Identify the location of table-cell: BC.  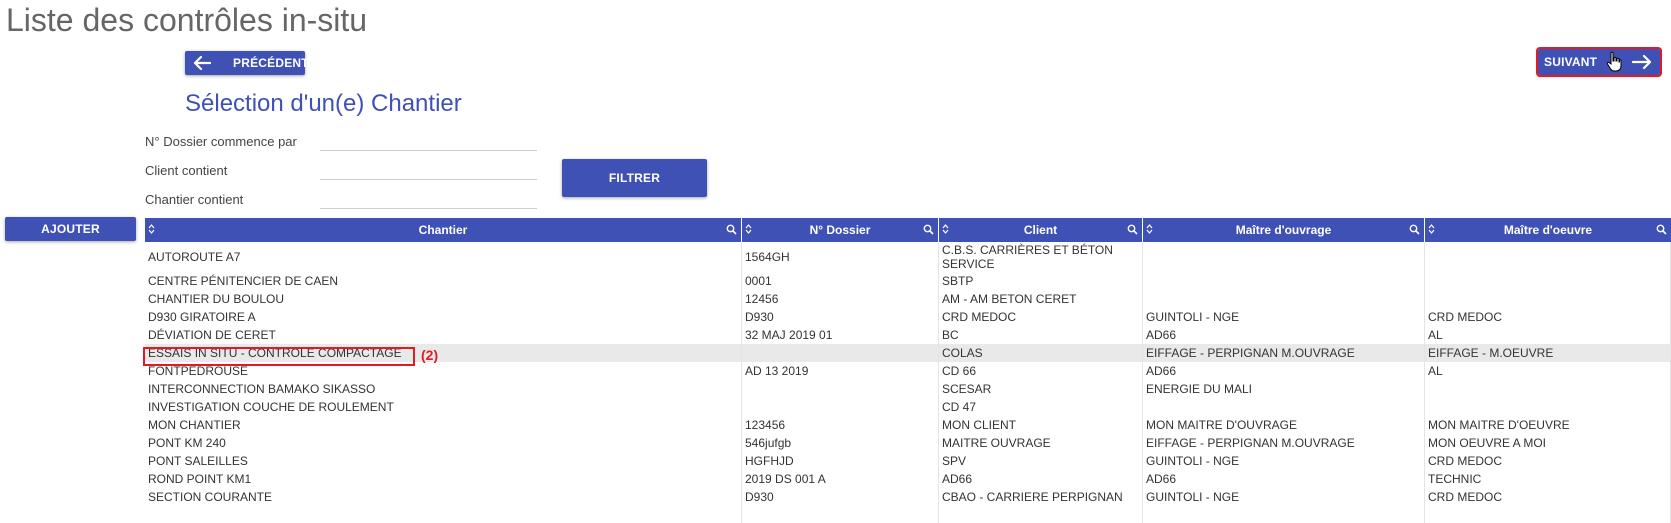
(1041, 335).